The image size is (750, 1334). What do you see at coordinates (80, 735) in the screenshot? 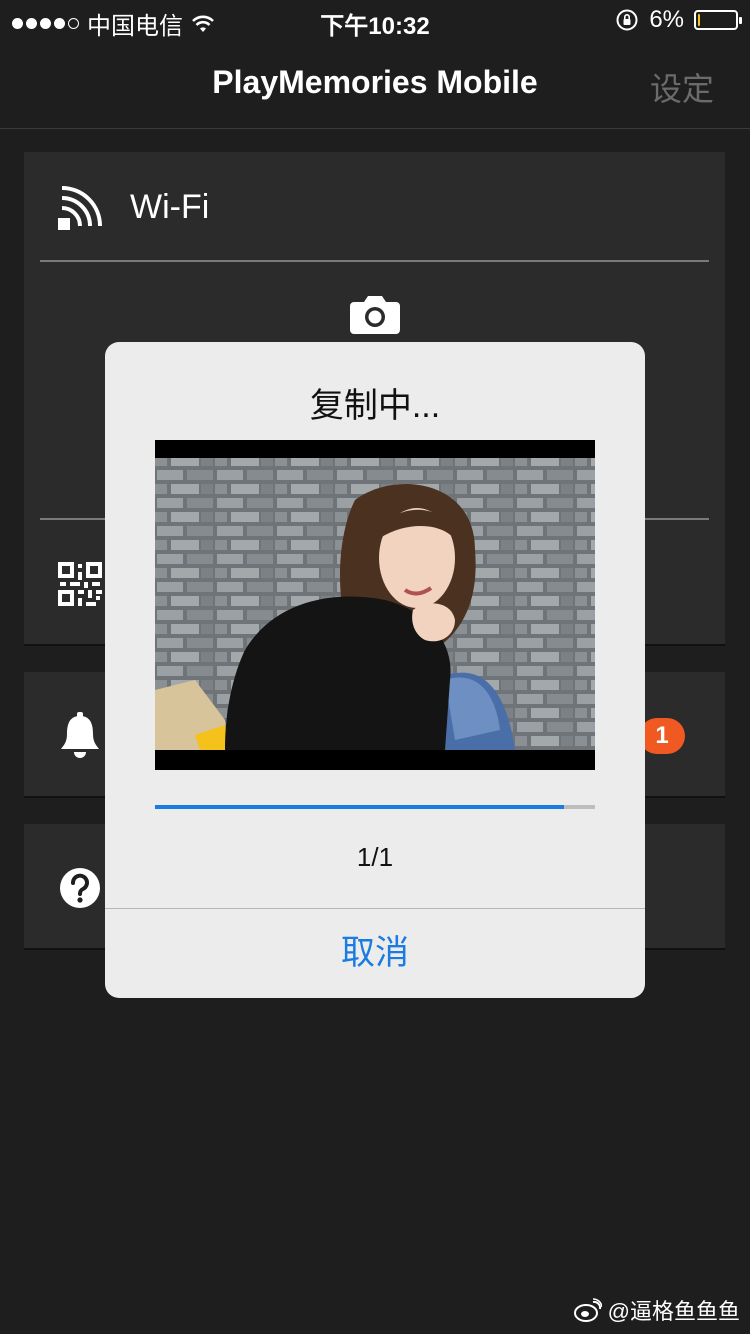
I see `bell-icon` at bounding box center [80, 735].